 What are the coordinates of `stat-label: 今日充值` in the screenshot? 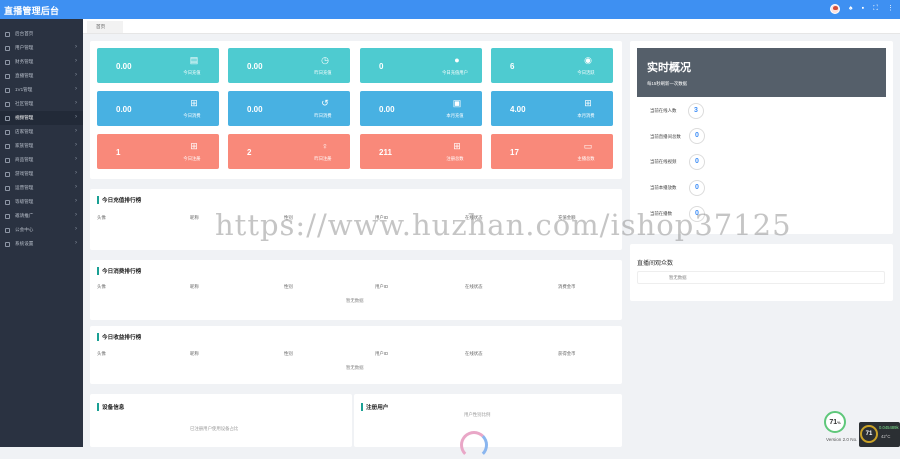 It's located at (192, 72).